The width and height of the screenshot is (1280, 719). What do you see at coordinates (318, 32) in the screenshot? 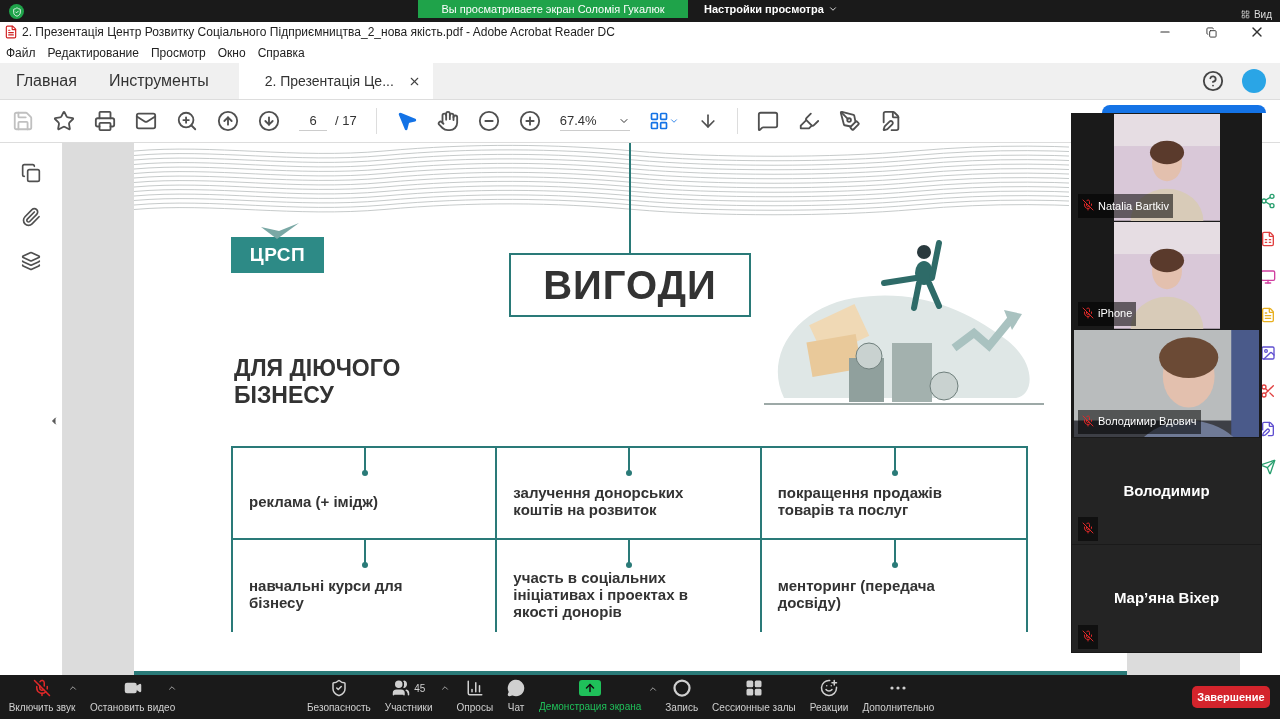
I see `window-title: 2. Презентація Центр Розвитку Соціального Підприємництва_2_нова якість.pdf - Adobe Acrobat Reader DC` at bounding box center [318, 32].